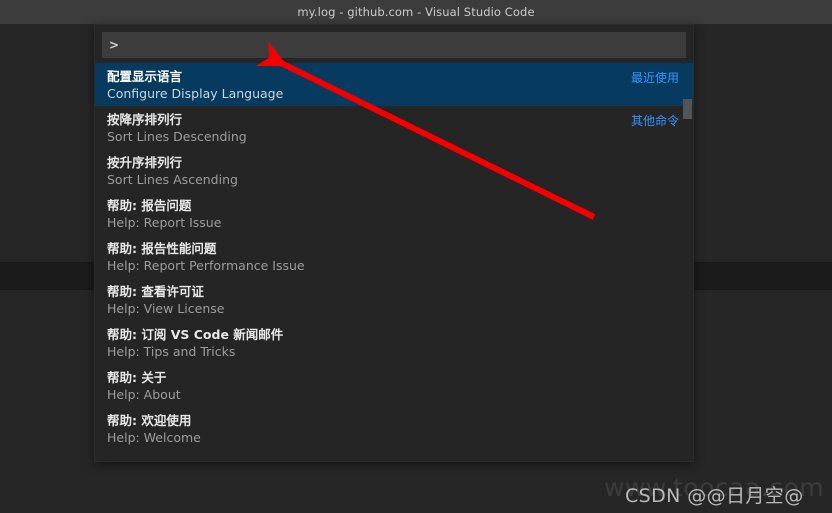 The image size is (832, 513). What do you see at coordinates (394, 256) in the screenshot?
I see `command-palette-item: 帮助: 报告性能问题 Help: Report Performance Issue` at bounding box center [394, 256].